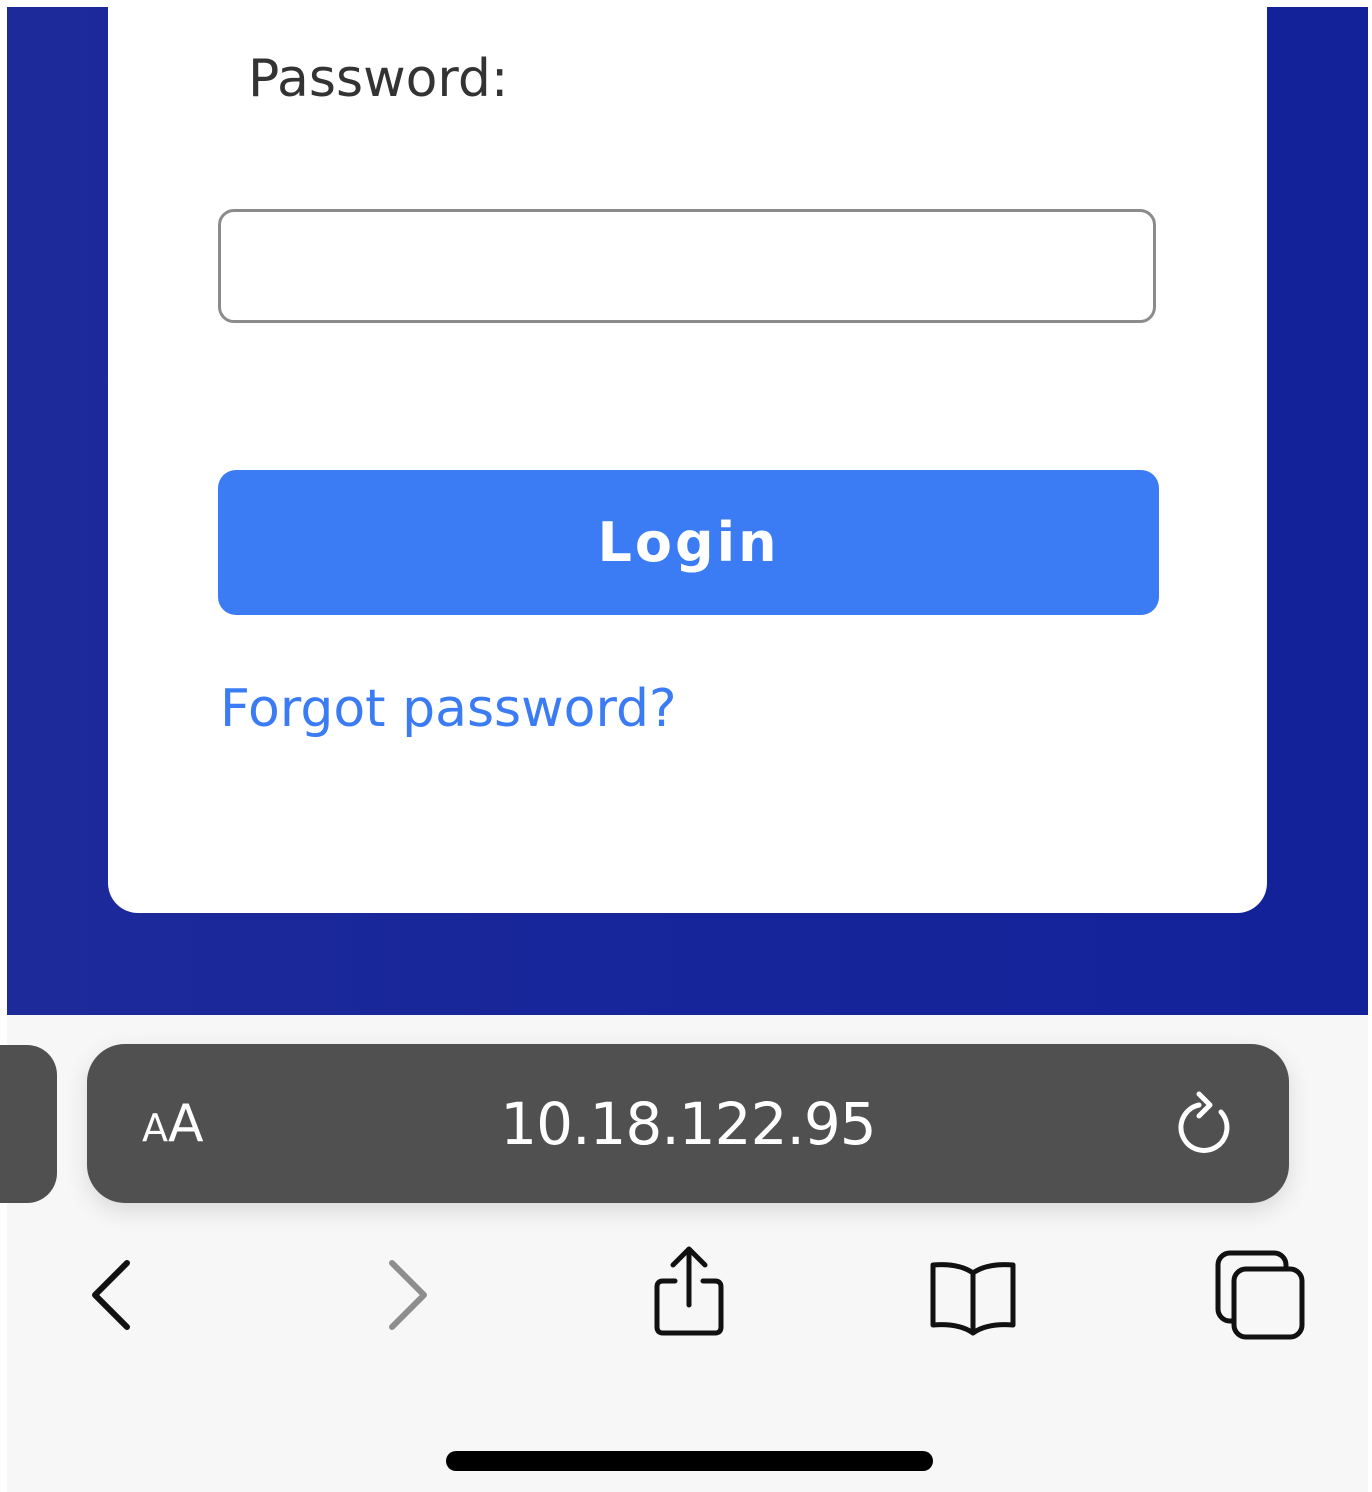 The height and width of the screenshot is (1492, 1372). I want to click on forward-button, so click(406, 1295).